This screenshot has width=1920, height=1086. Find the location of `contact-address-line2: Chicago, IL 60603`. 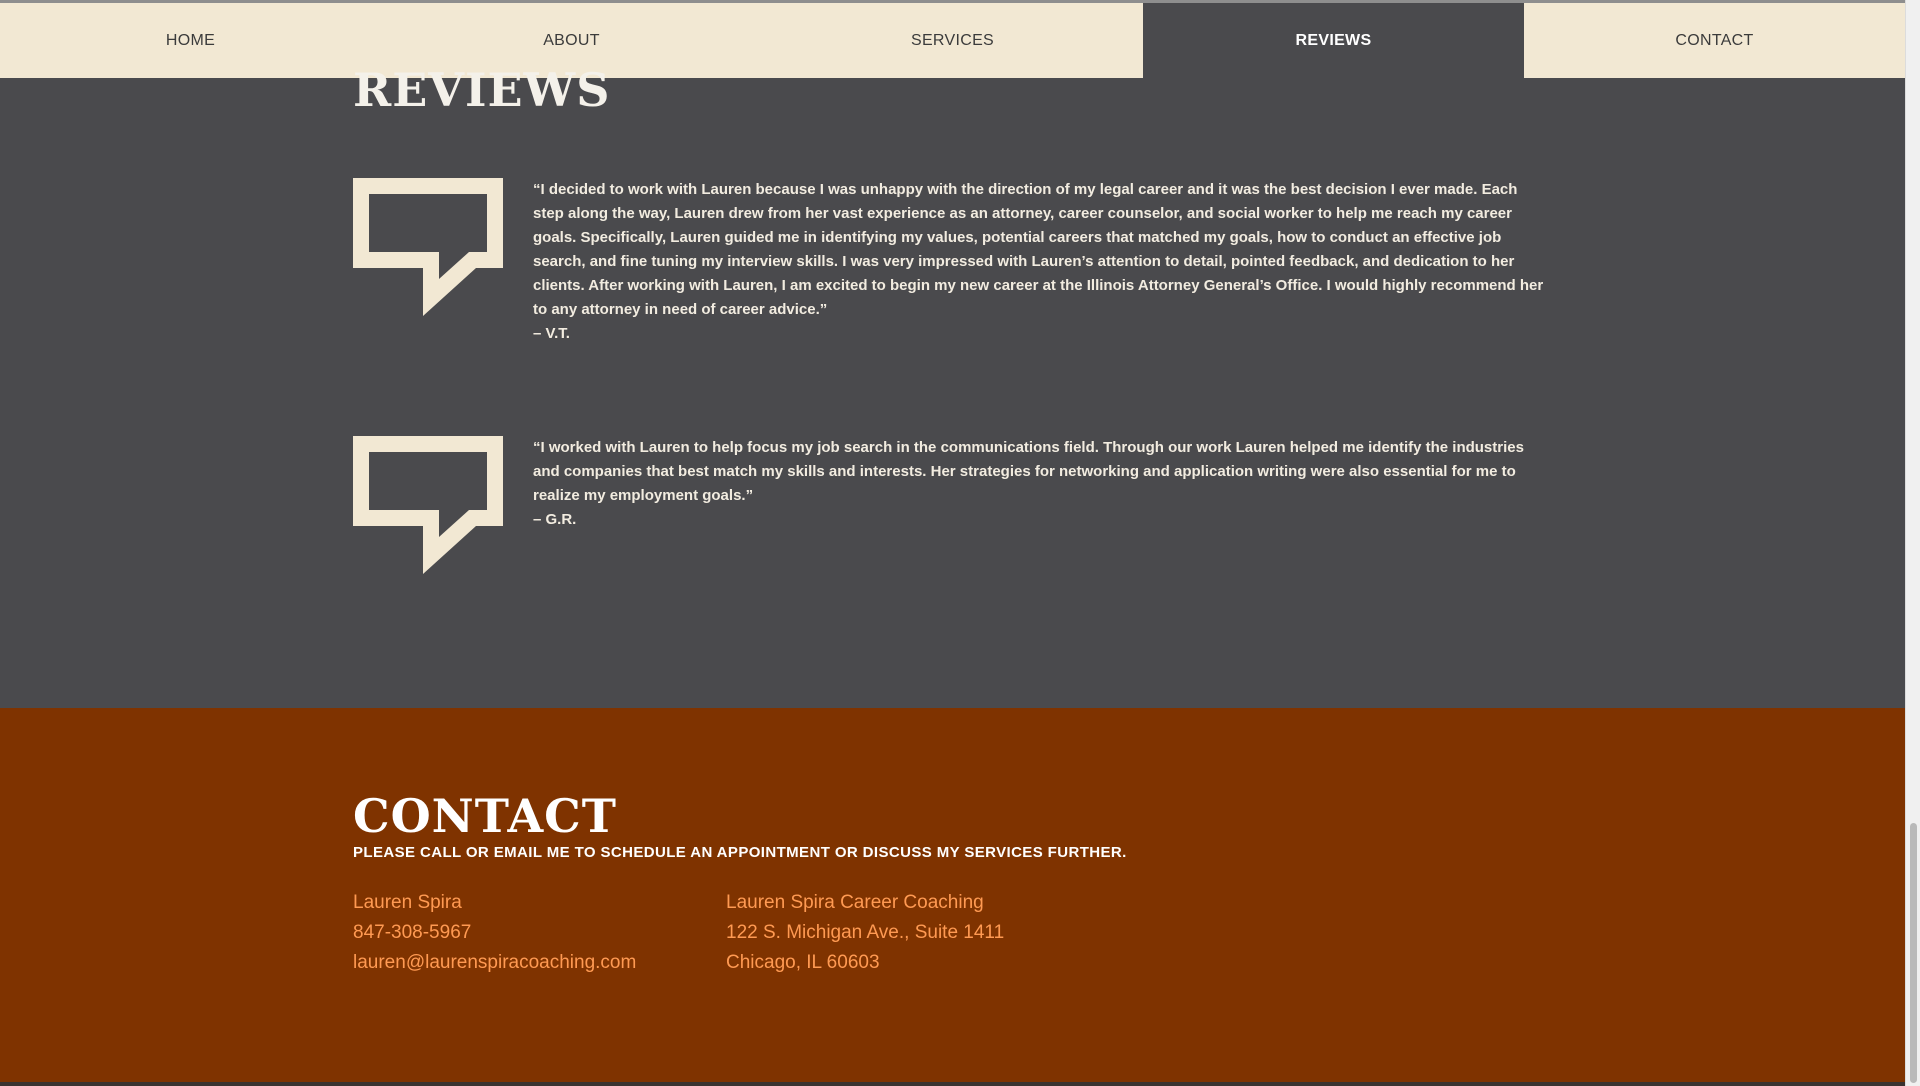

contact-address-line2: Chicago, IL 60603 is located at coordinates (803, 962).